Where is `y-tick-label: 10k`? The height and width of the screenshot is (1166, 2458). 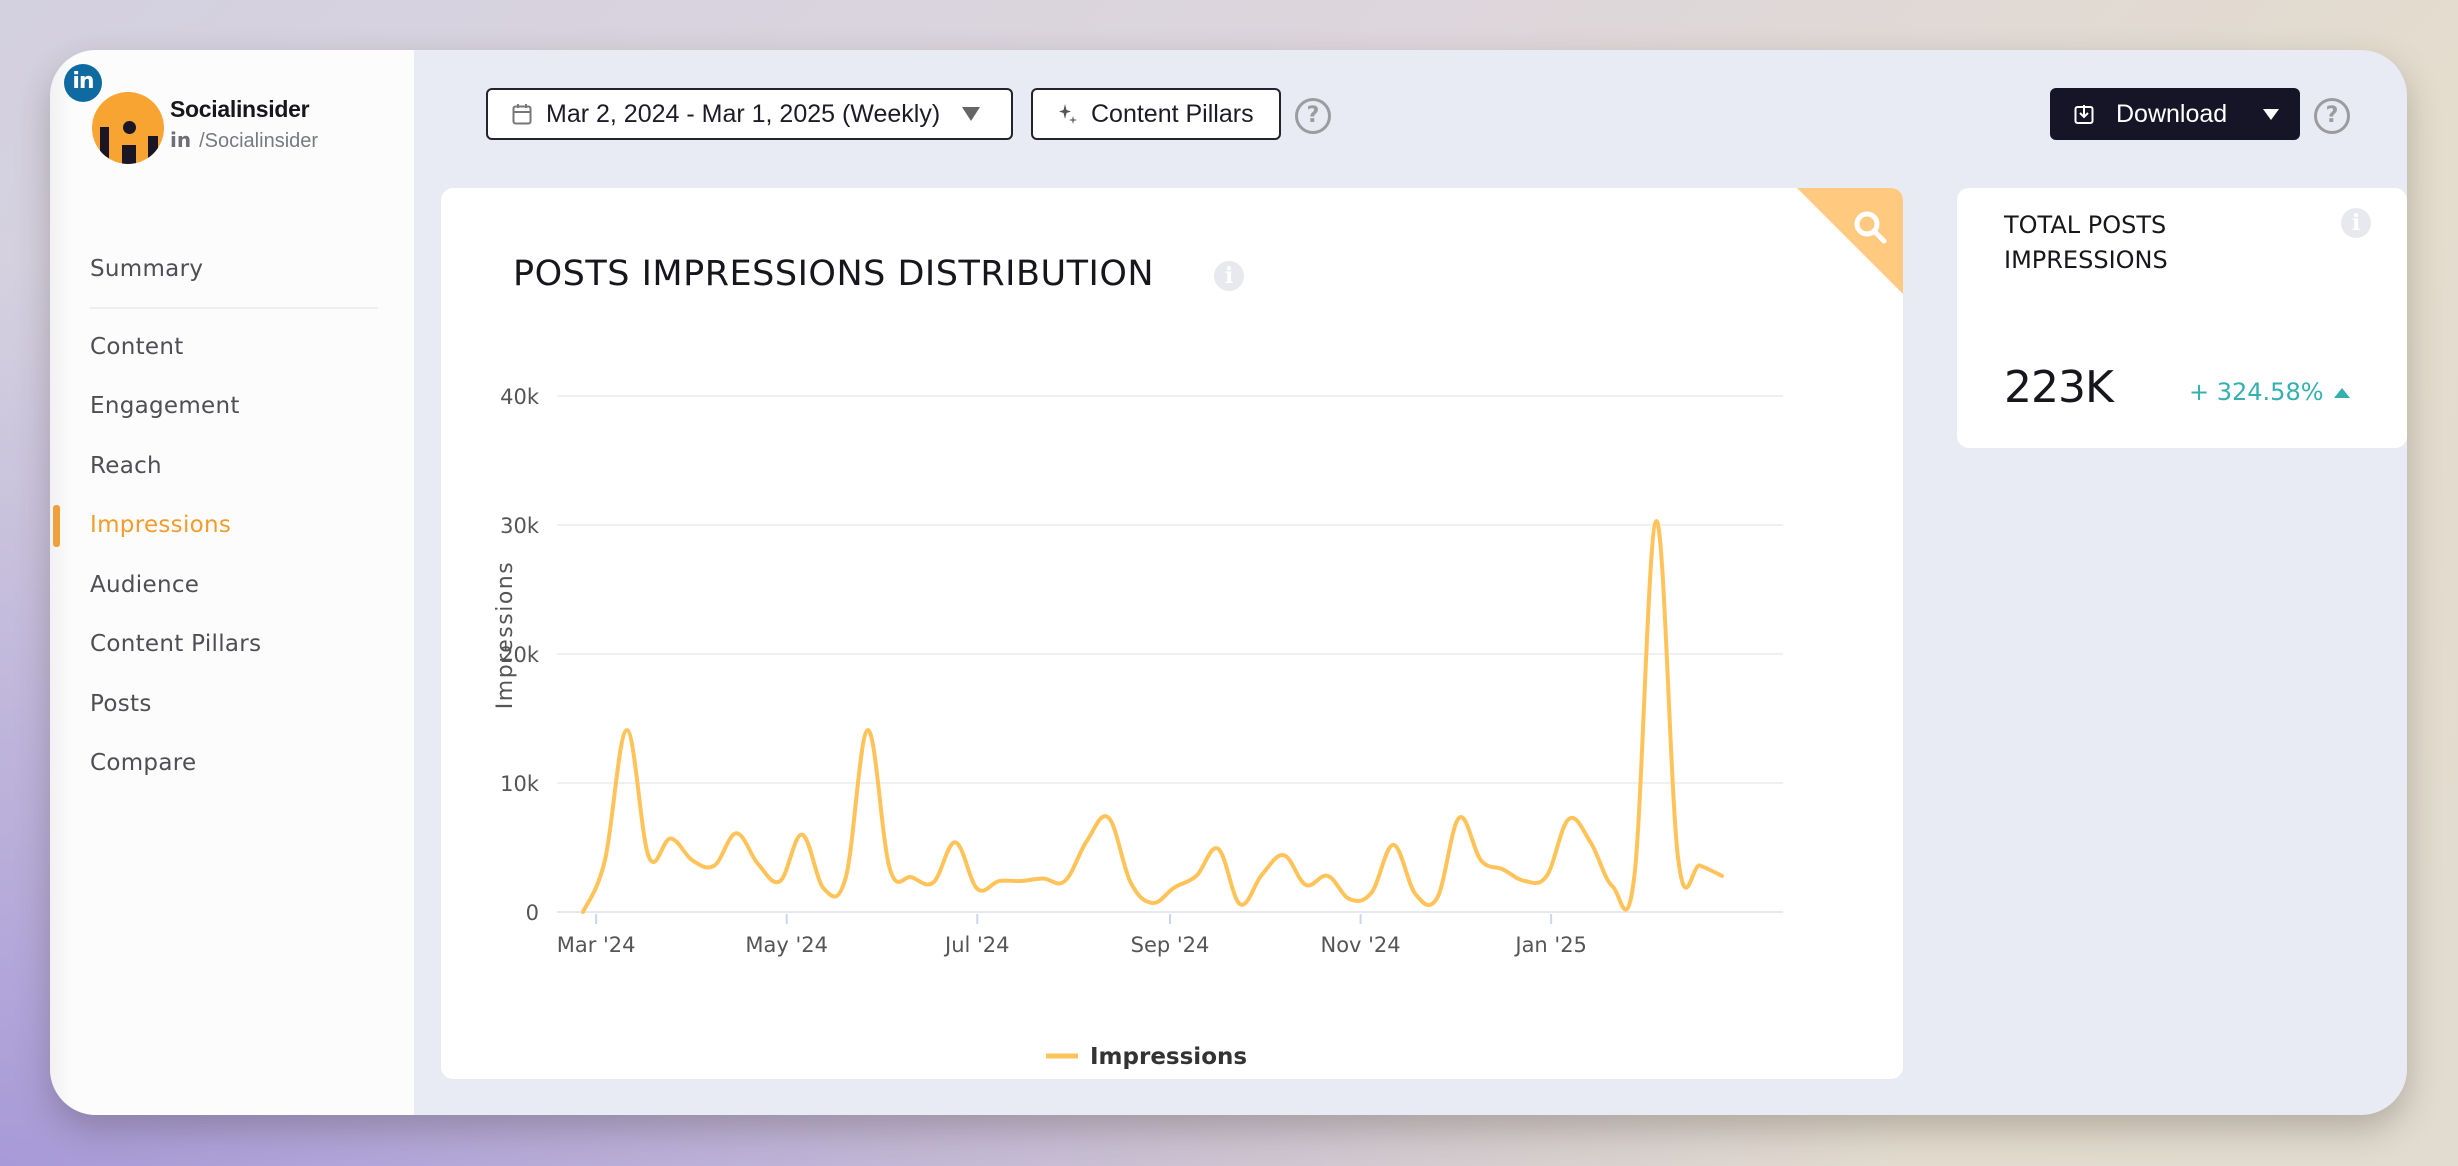
y-tick-label: 10k is located at coordinates (520, 784).